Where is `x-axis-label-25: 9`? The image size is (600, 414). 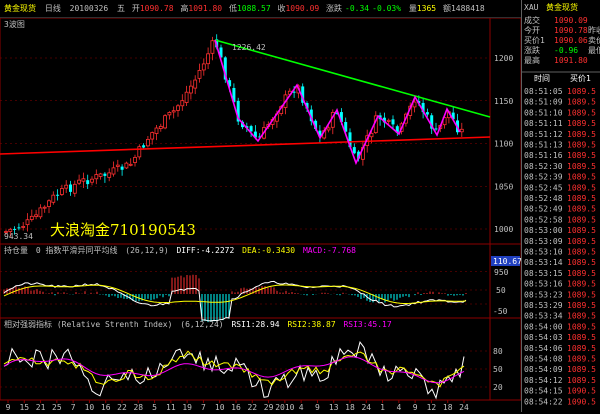
x-axis-label-25: 9 is located at coordinates (415, 407).